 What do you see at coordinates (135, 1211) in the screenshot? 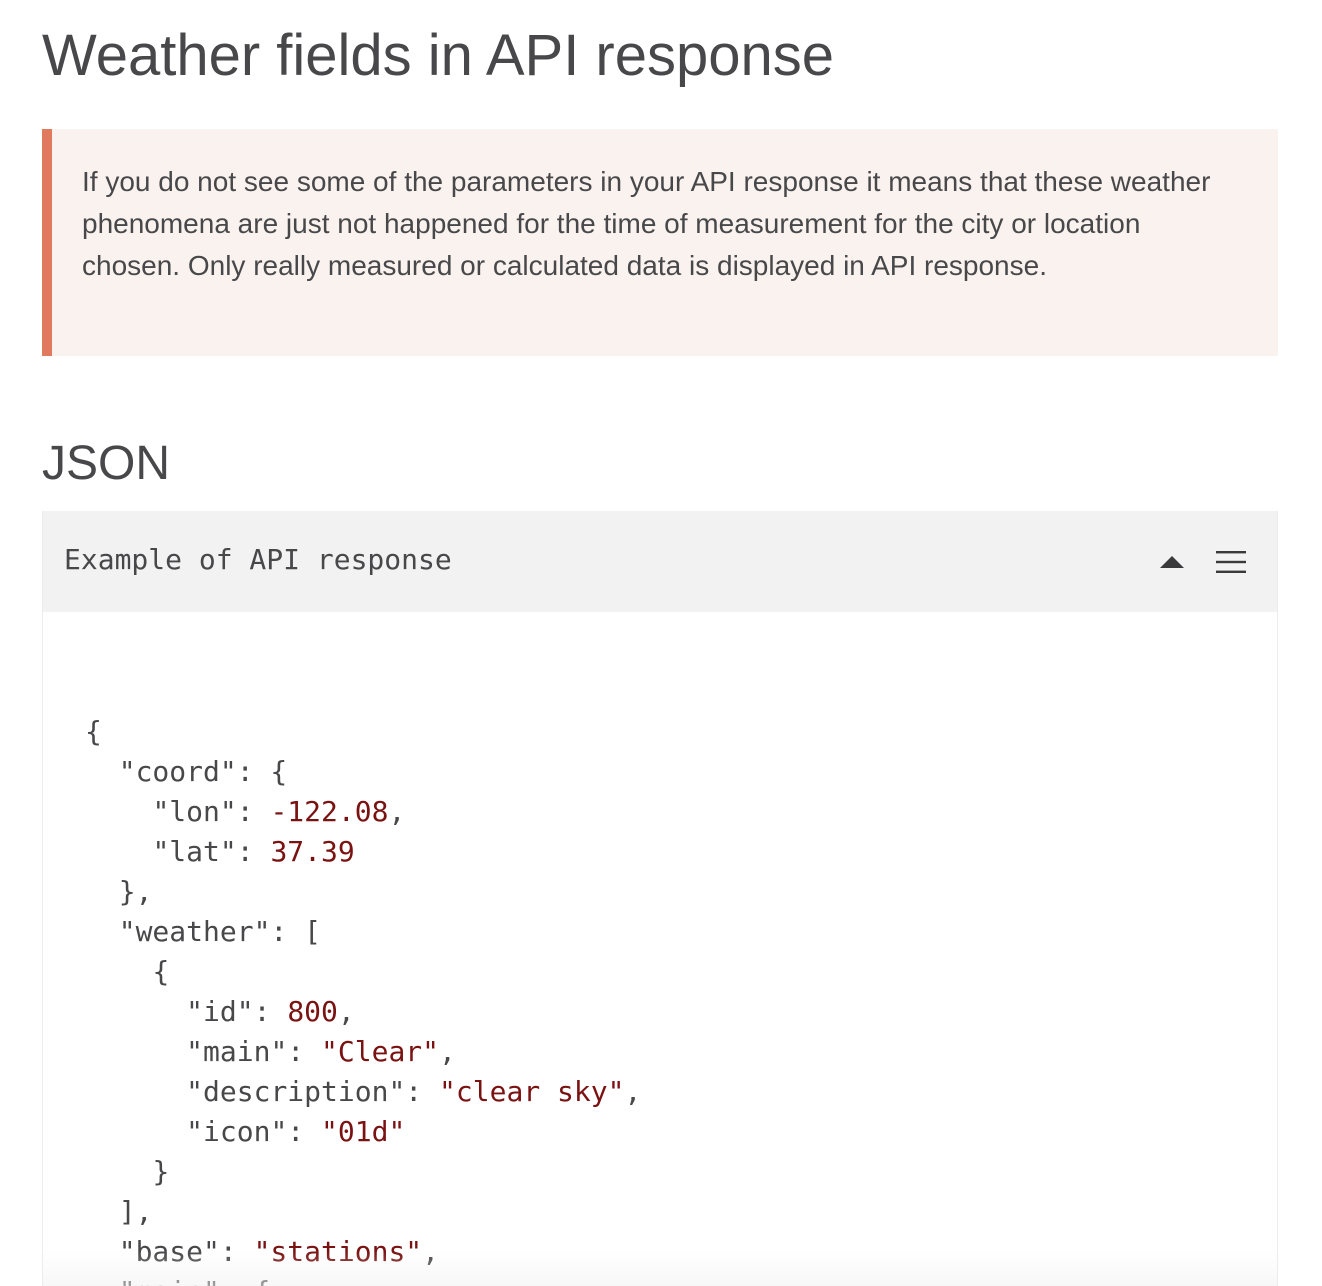
I see `json-token: ],` at bounding box center [135, 1211].